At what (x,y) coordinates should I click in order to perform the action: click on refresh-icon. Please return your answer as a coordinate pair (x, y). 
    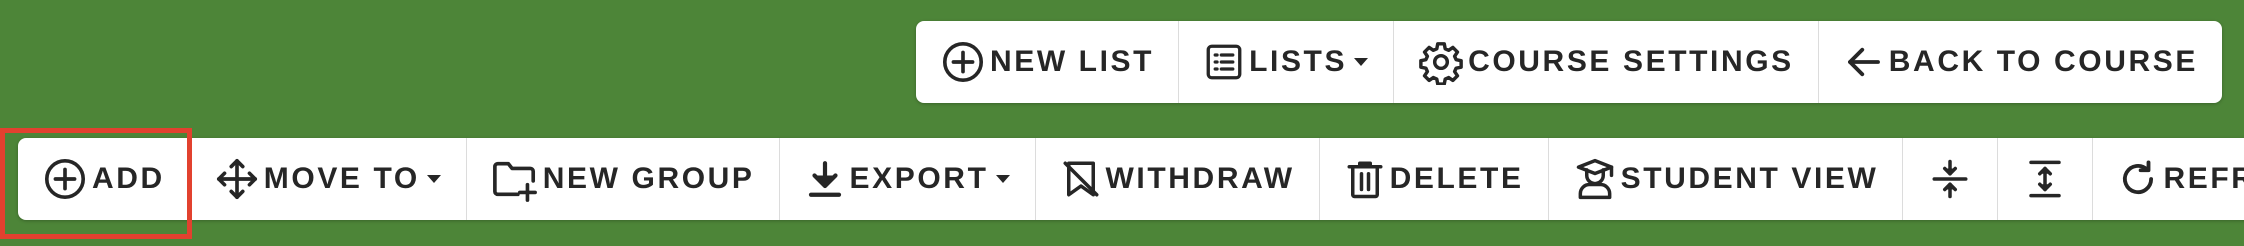
    Looking at the image, I should click on (2138, 179).